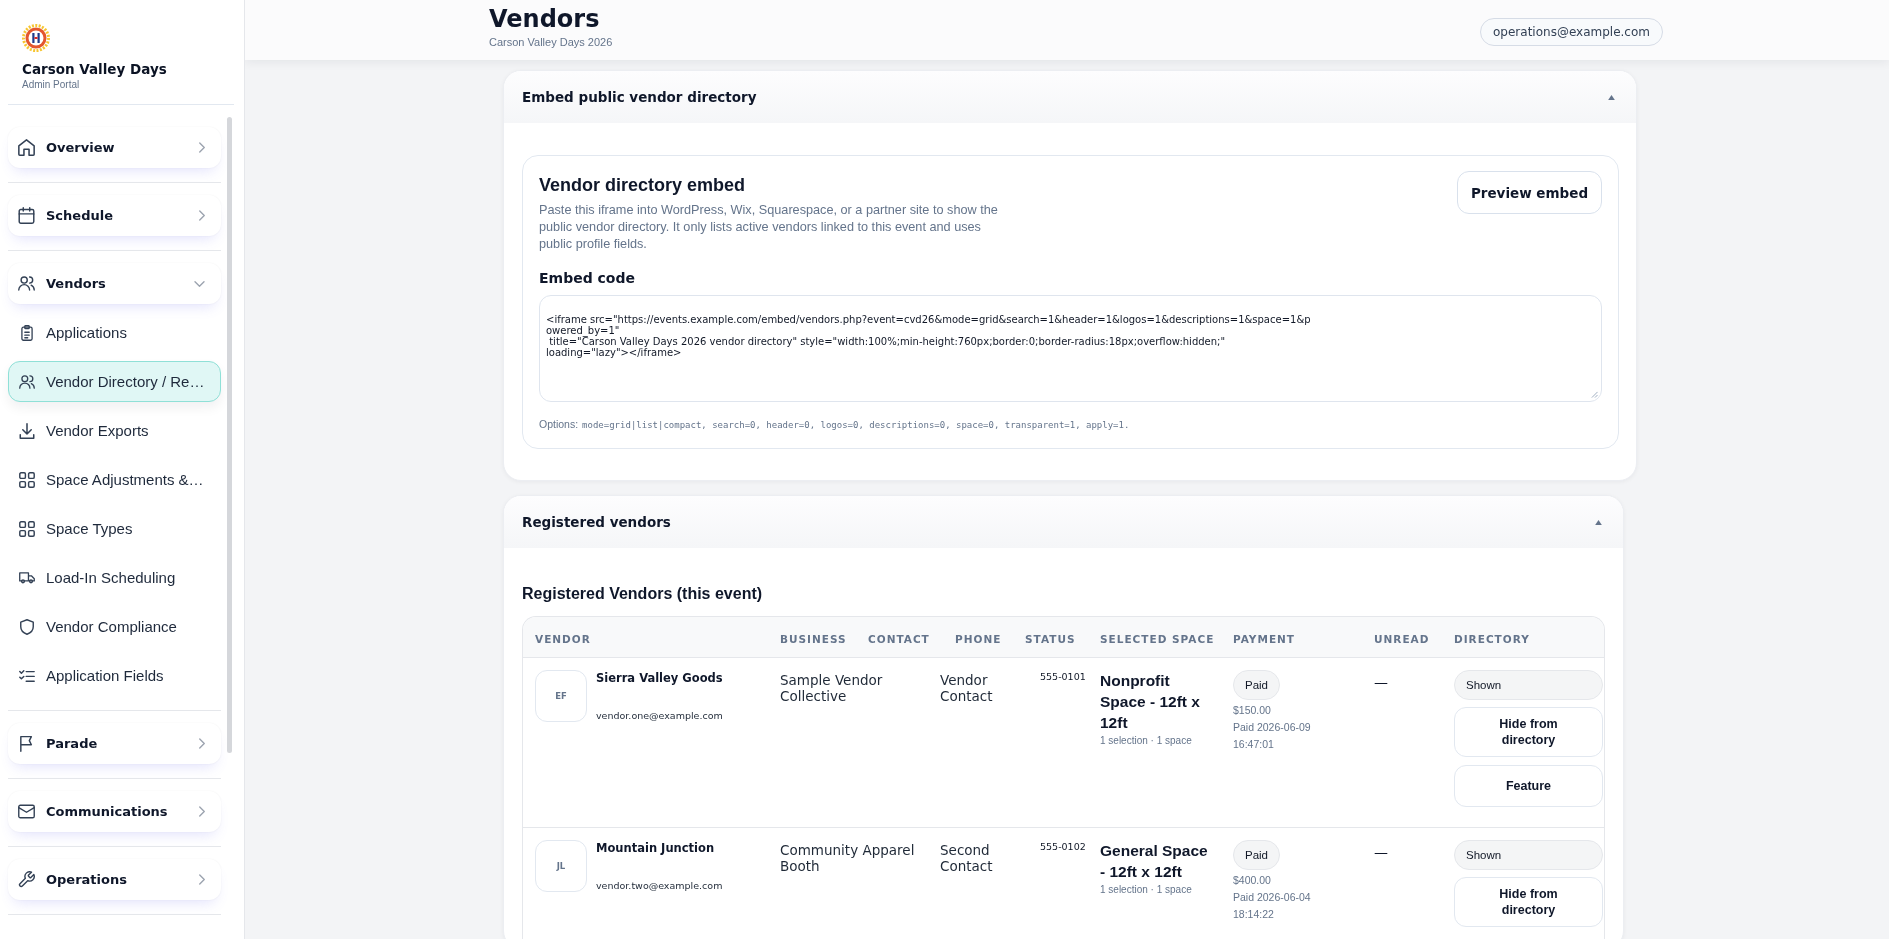 This screenshot has height=939, width=1889. Describe the element at coordinates (114, 215) in the screenshot. I see `nav-group-button: Schedule` at that location.